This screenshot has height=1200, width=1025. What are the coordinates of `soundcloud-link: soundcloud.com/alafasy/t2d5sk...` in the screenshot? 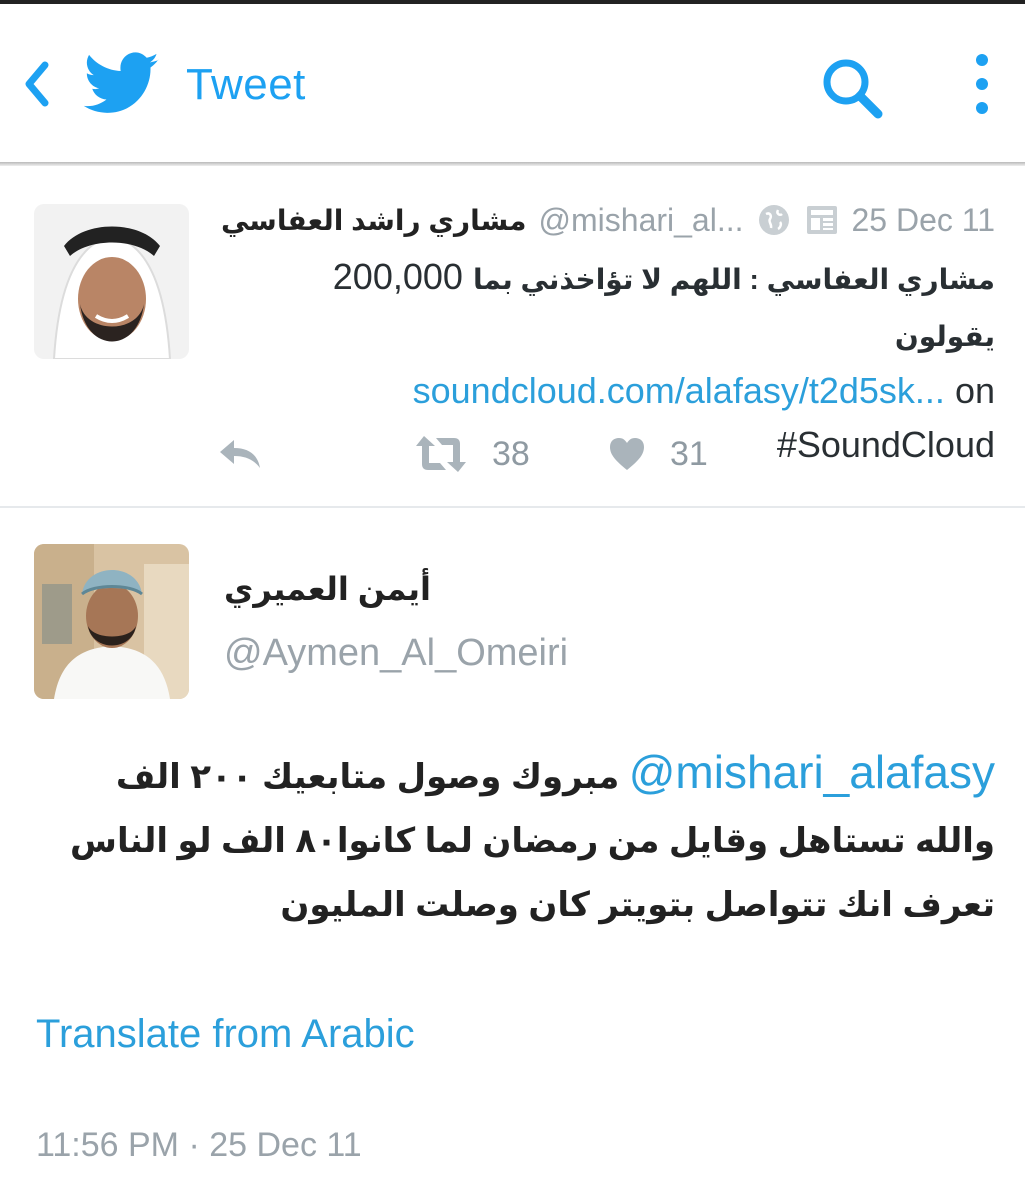 It's located at (679, 390).